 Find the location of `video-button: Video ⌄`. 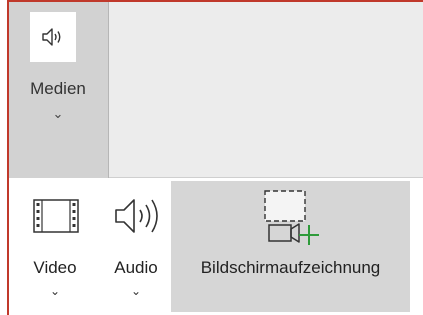

video-button: Video ⌄ is located at coordinates (55, 246).